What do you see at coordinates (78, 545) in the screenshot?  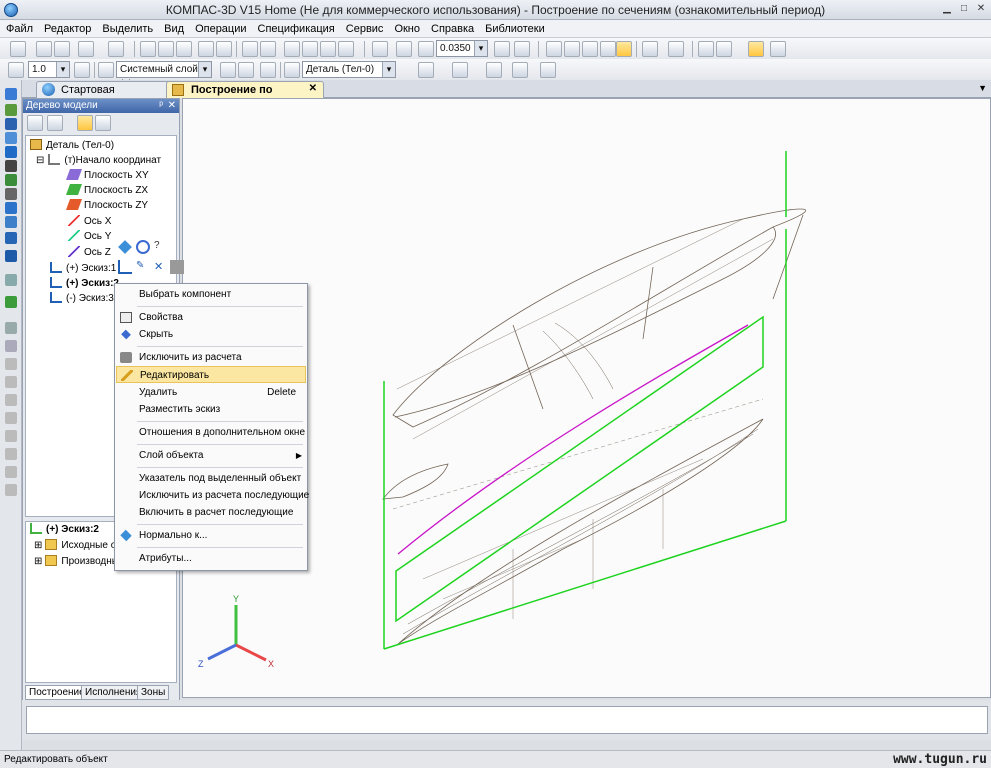 I see `tree2-item-source: ⊞ Исходные об` at bounding box center [78, 545].